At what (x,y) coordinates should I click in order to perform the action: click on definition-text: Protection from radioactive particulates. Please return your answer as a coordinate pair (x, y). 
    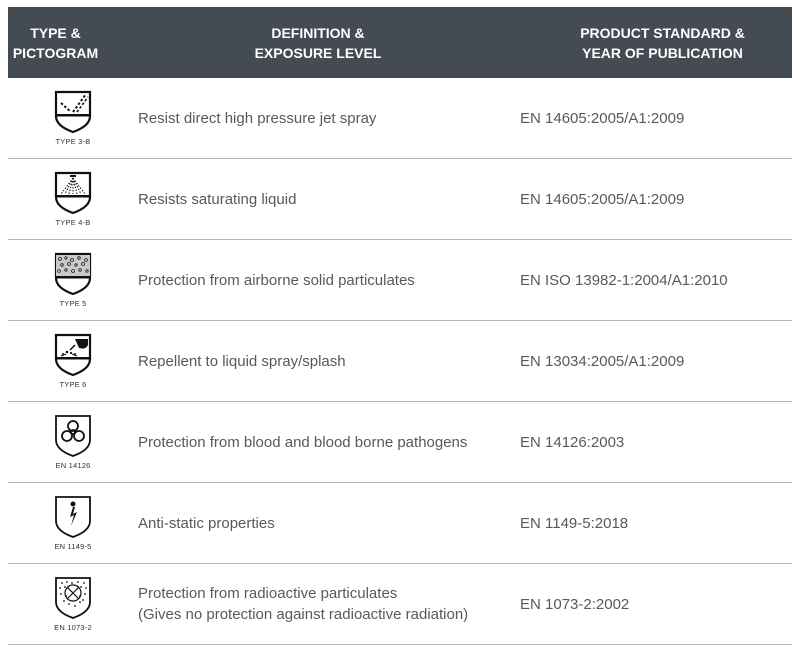
    Looking at the image, I should click on (268, 593).